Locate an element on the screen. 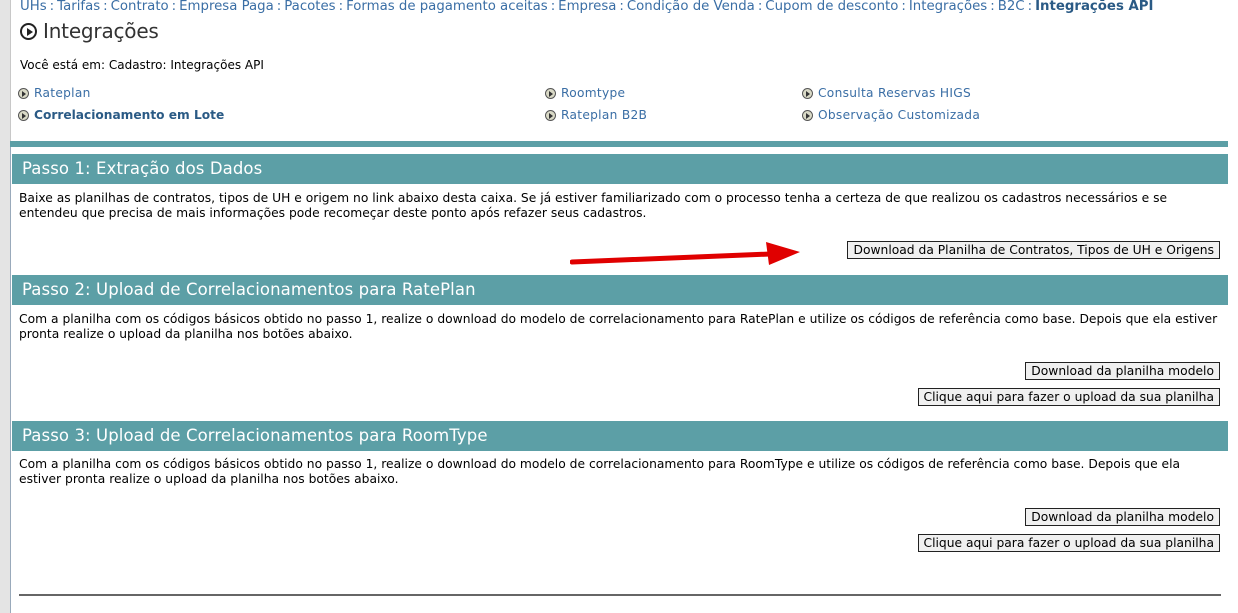 Image resolution: width=1238 pixels, height=613 pixels. nav-item: Contrato is located at coordinates (140, 7).